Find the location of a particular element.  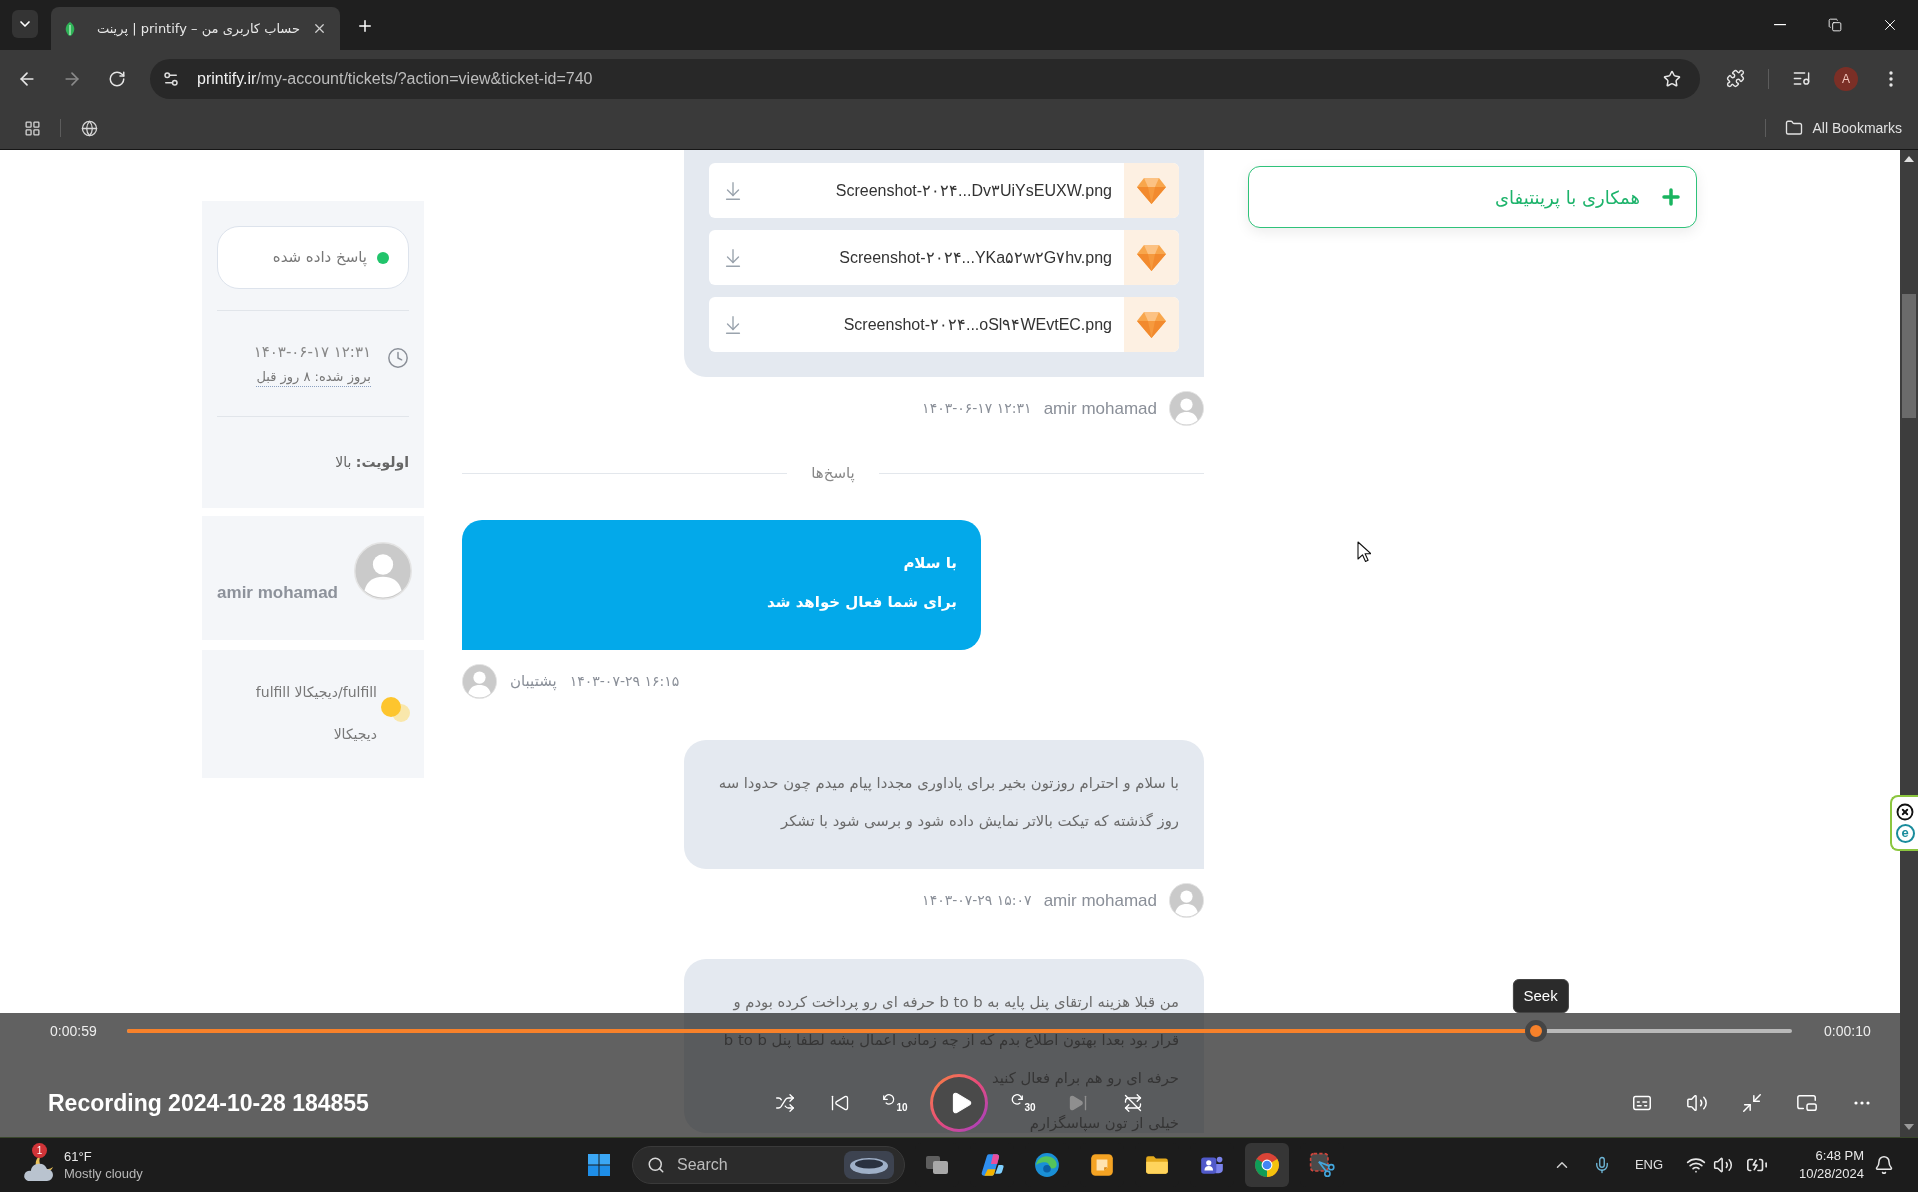

seek-thumb is located at coordinates (1535, 1031).